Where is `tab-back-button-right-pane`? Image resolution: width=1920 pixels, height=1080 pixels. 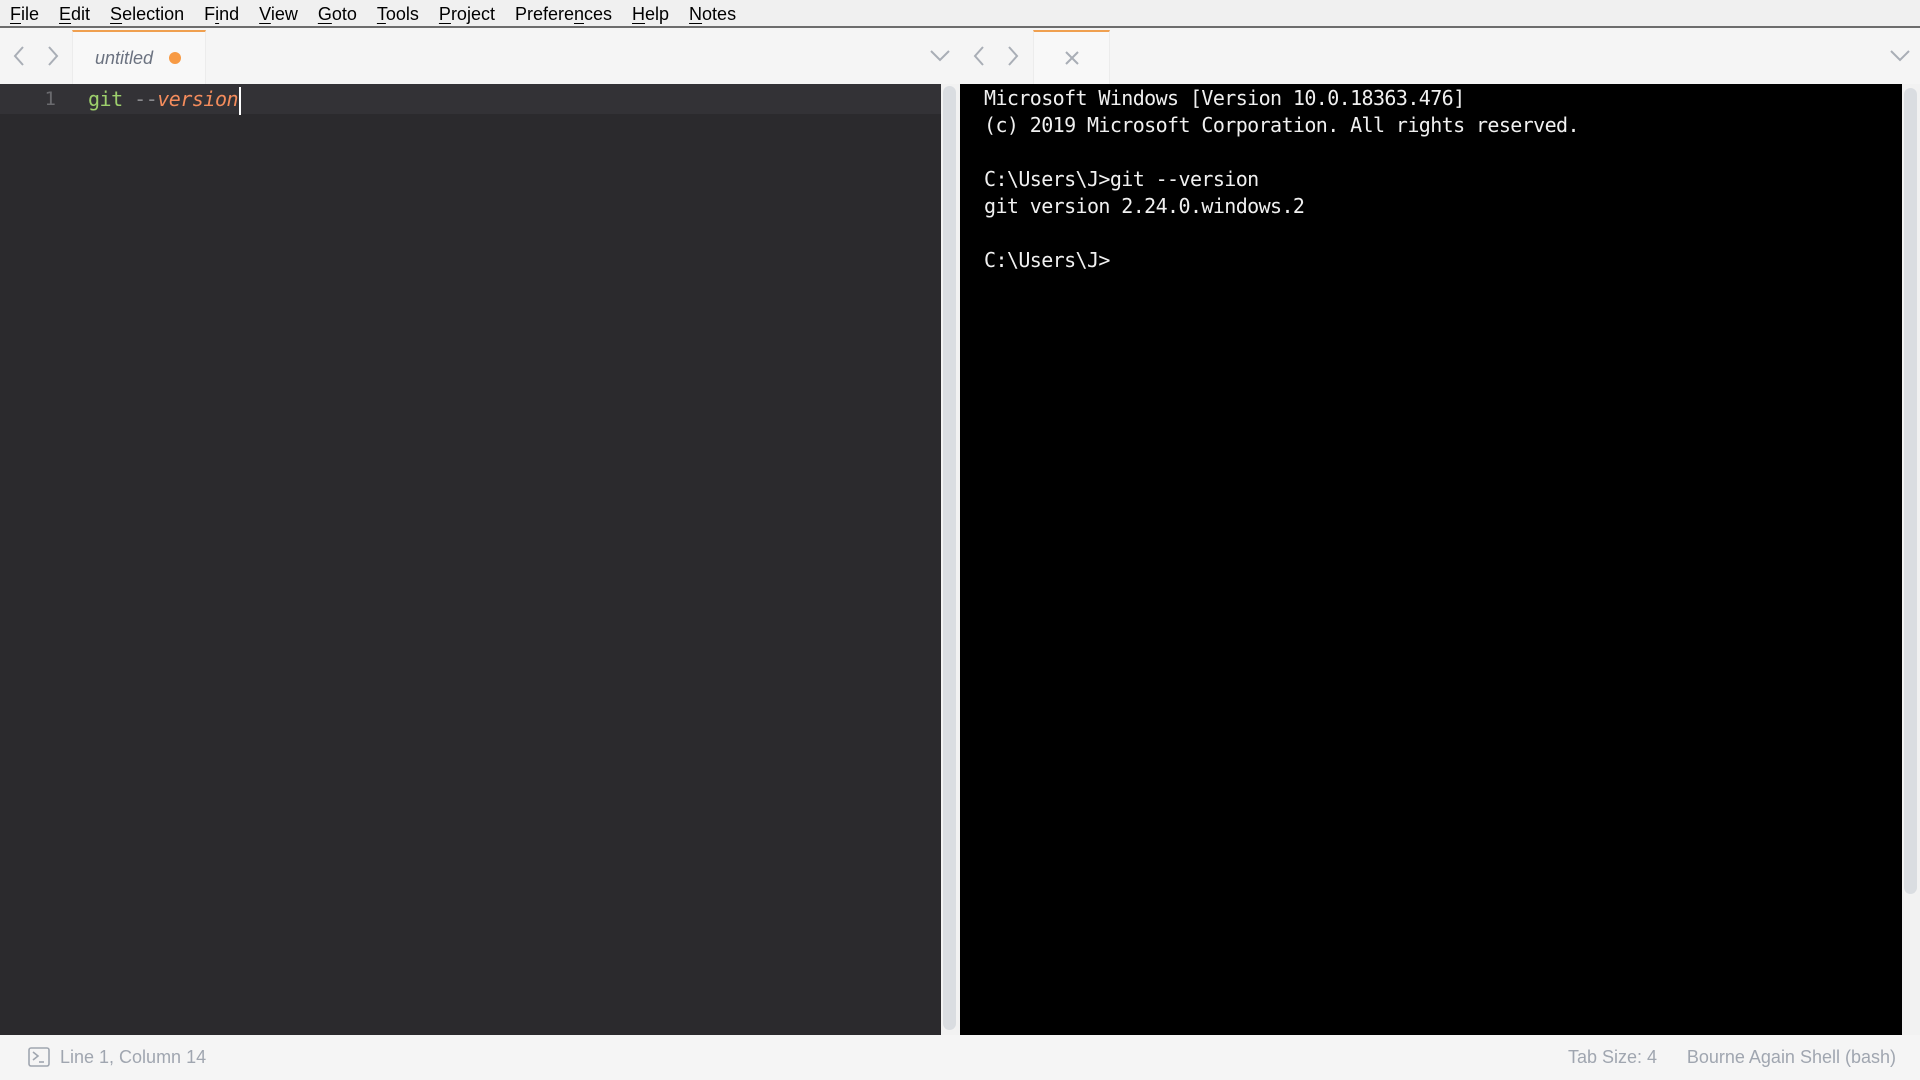 tab-back-button-right-pane is located at coordinates (979, 56).